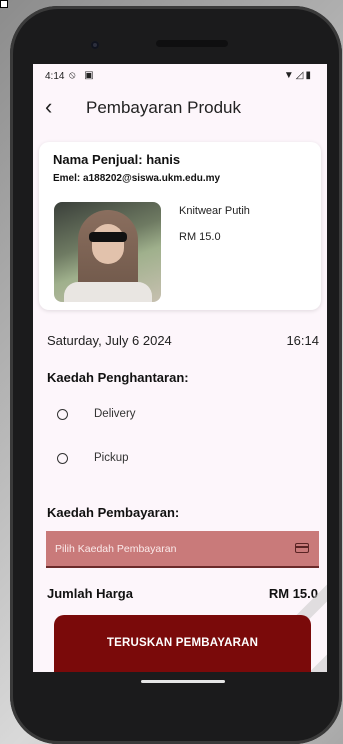 The image size is (343, 744). I want to click on radio-label: Delivery, so click(115, 414).